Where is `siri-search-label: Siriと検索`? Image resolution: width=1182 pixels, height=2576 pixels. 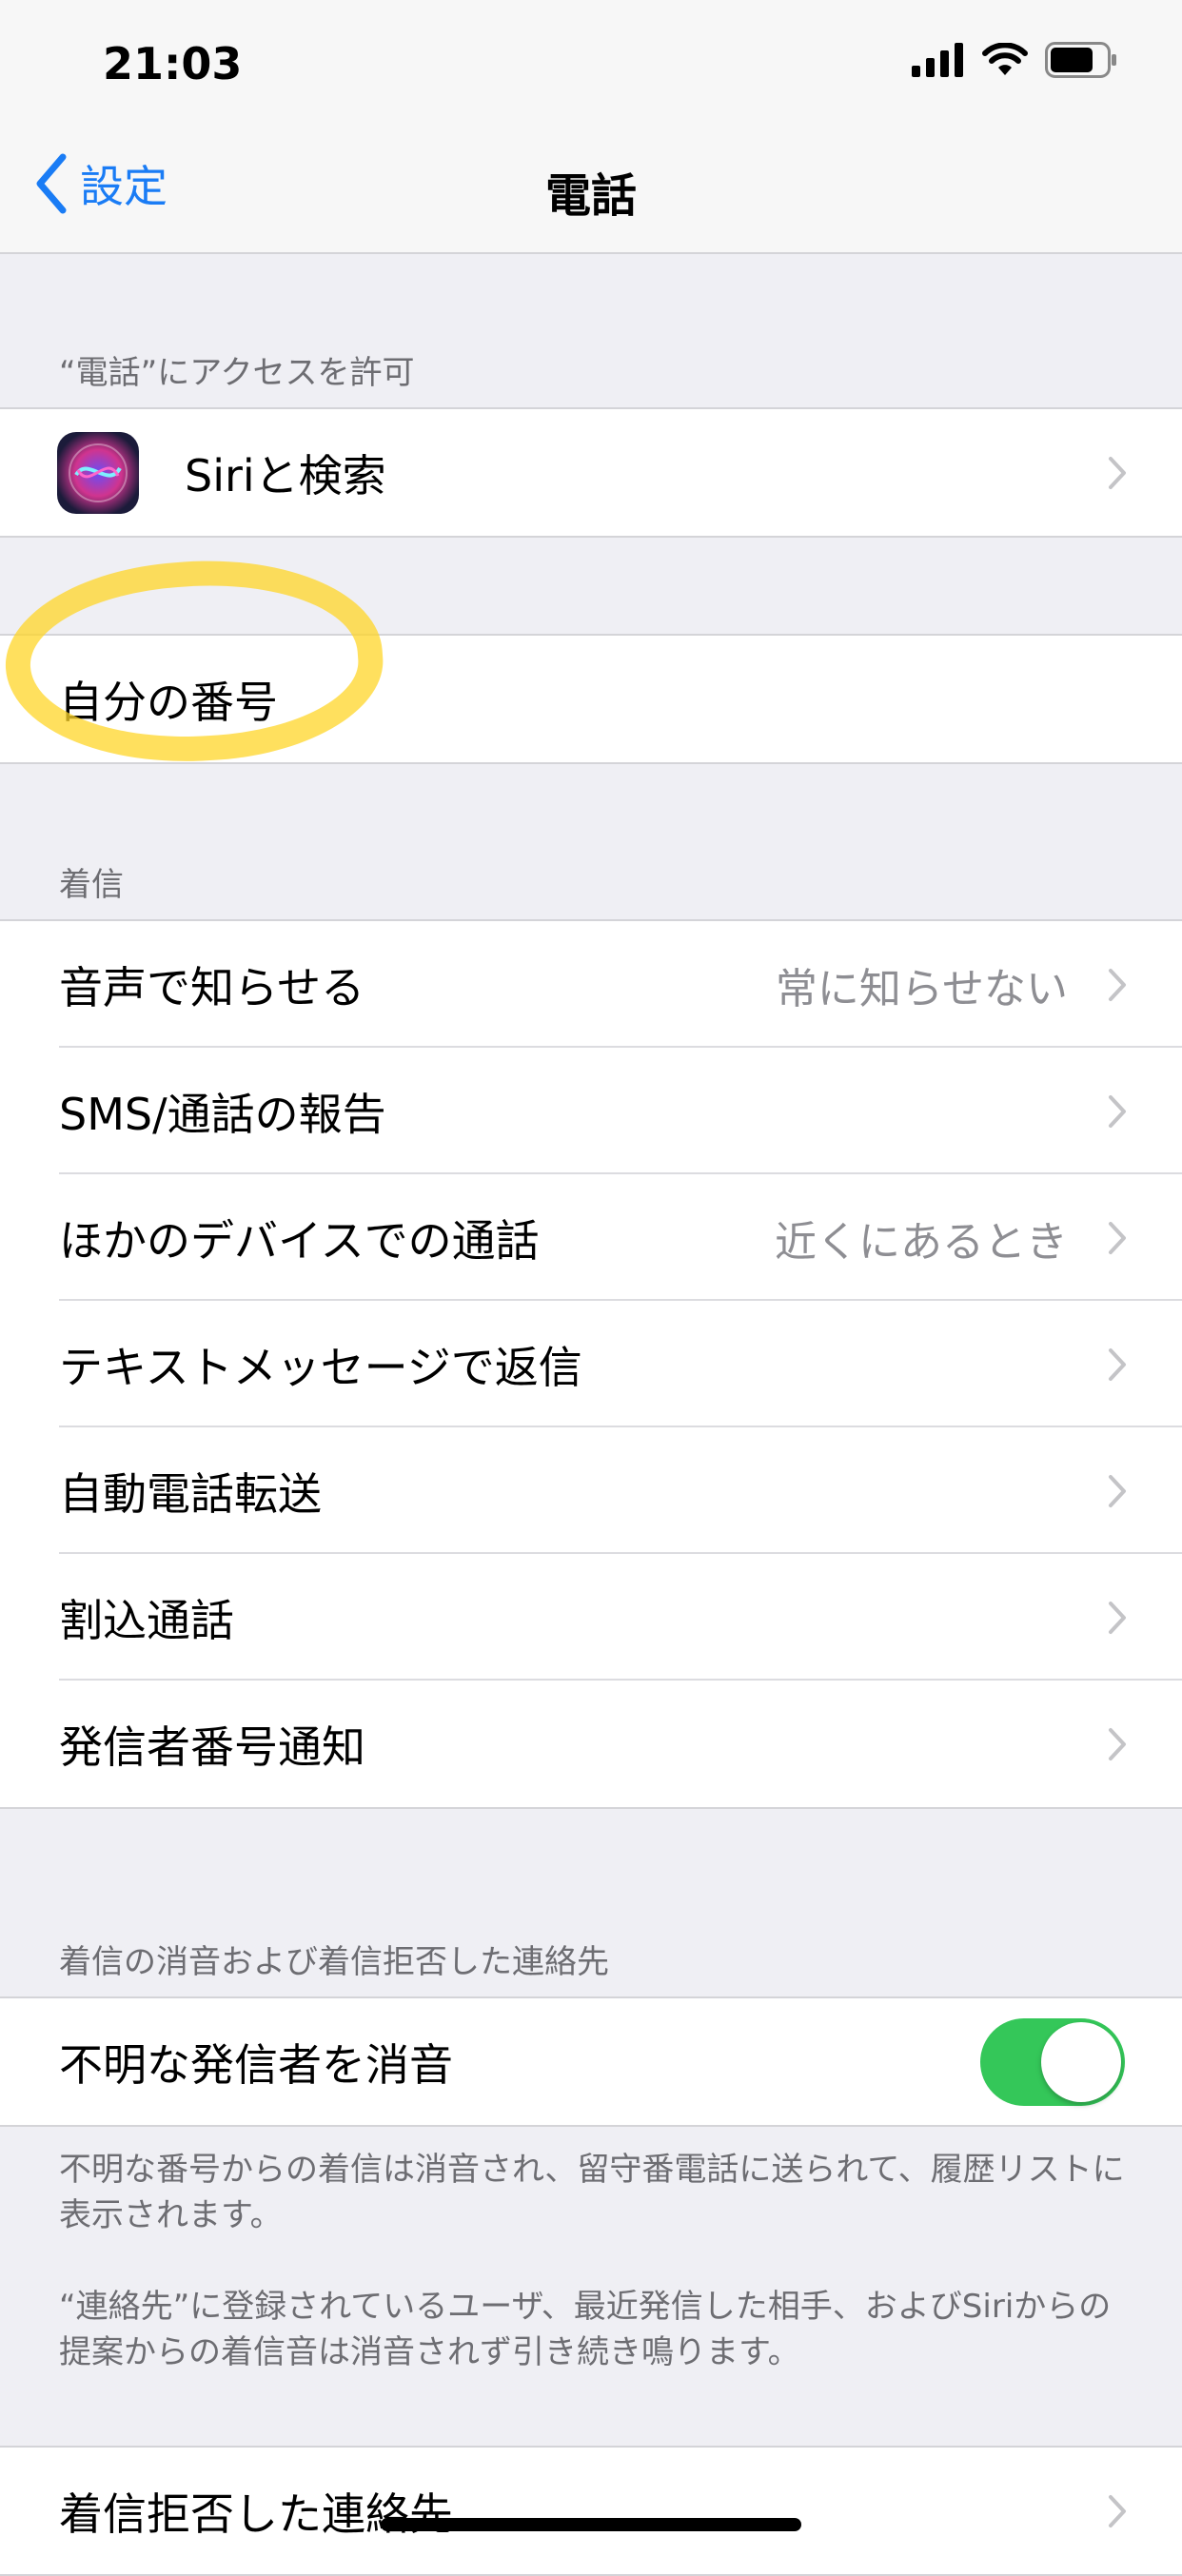 siri-search-label: Siriと検索 is located at coordinates (285, 475).